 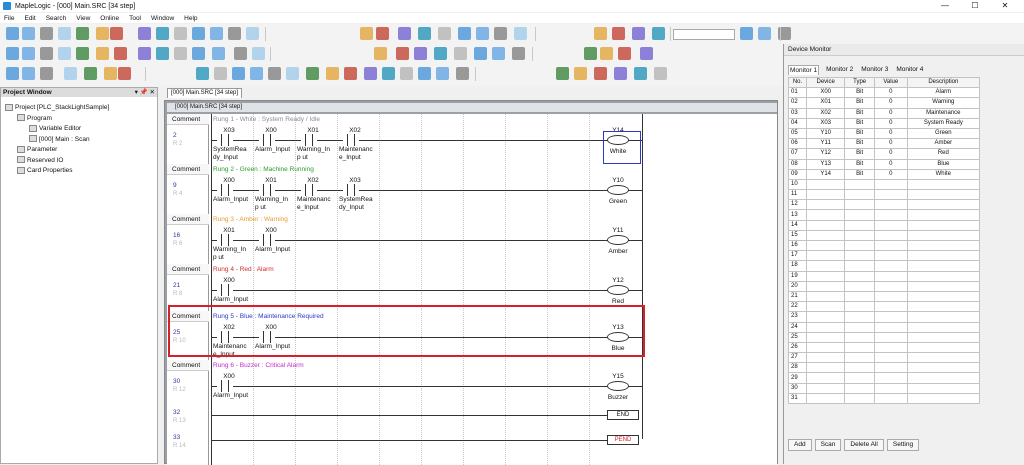 What do you see at coordinates (884, 358) in the screenshot?
I see `table-row: 27` at bounding box center [884, 358].